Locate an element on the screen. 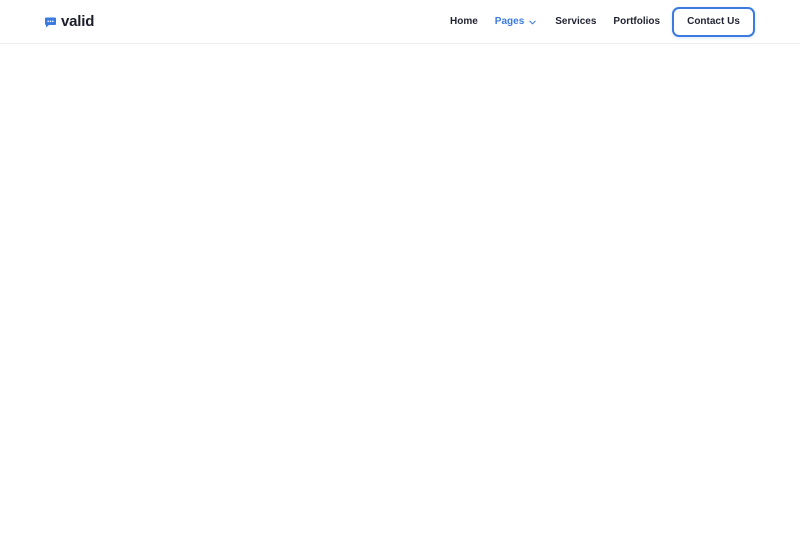 The image size is (800, 533). brand-name: valid is located at coordinates (78, 21).